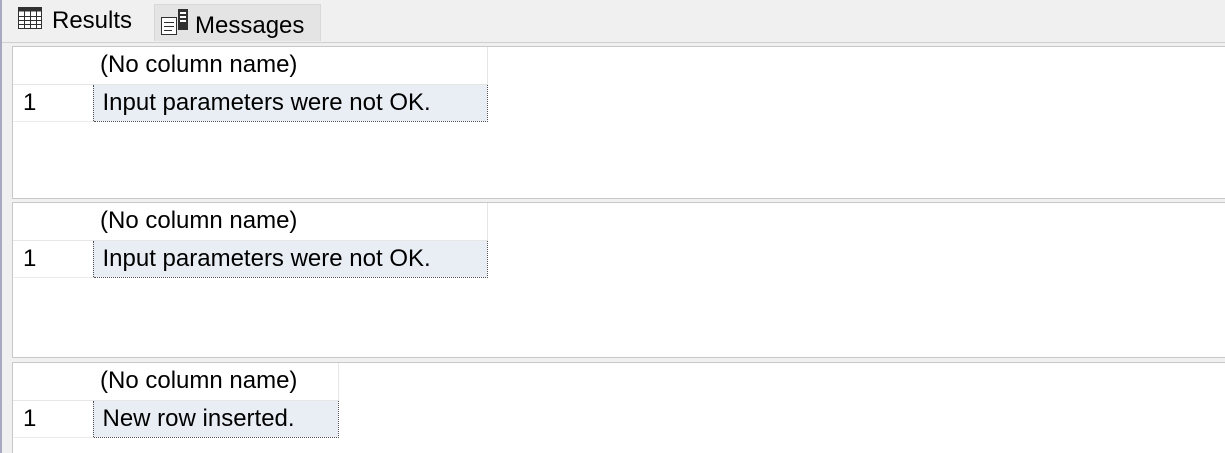  Describe the element at coordinates (175, 25) in the screenshot. I see `messages-icon` at that location.